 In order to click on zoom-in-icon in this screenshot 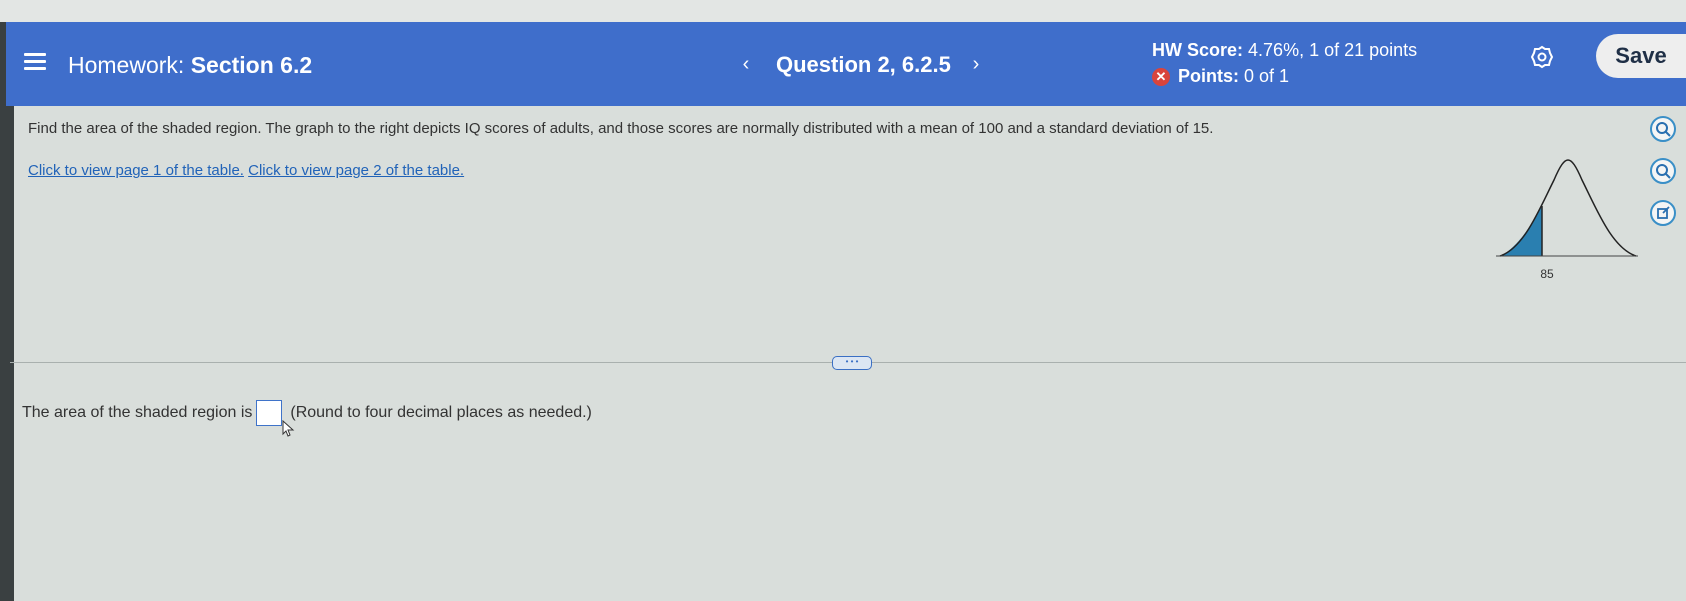, I will do `click(1663, 129)`.